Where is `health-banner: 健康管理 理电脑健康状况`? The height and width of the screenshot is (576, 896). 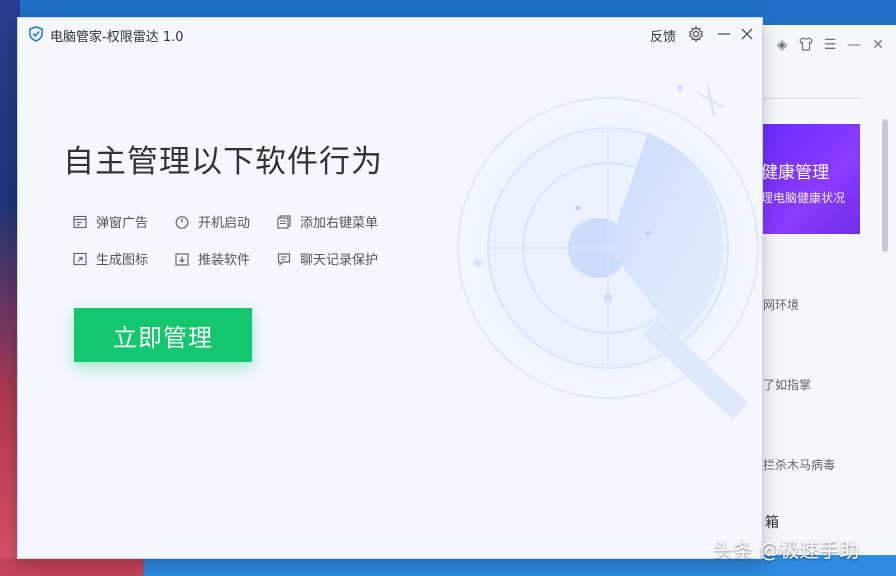 health-banner: 健康管理 理电脑健康状况 is located at coordinates (810, 179).